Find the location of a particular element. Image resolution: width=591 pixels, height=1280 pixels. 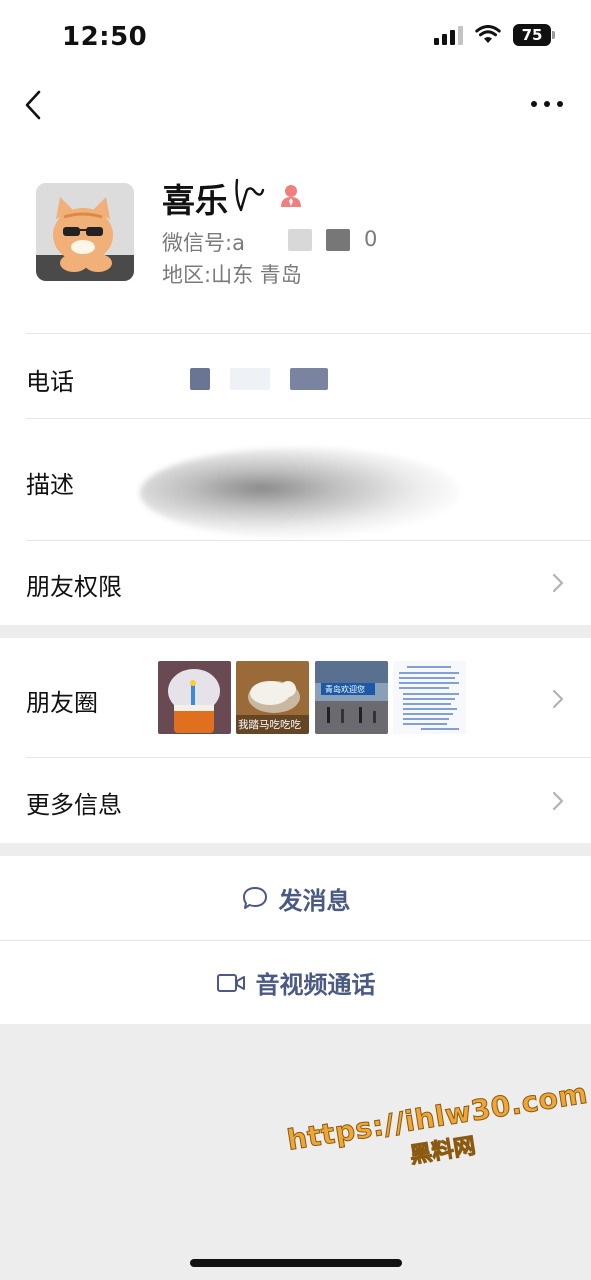

more-options-icon is located at coordinates (547, 104).